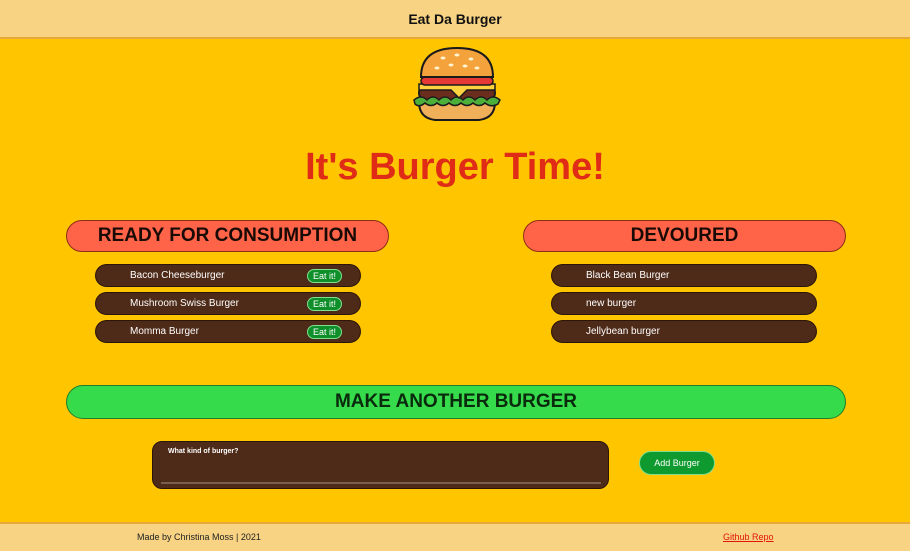  Describe the element at coordinates (227, 236) in the screenshot. I see `ready-header: READY FOR CONSUMPTION` at that location.